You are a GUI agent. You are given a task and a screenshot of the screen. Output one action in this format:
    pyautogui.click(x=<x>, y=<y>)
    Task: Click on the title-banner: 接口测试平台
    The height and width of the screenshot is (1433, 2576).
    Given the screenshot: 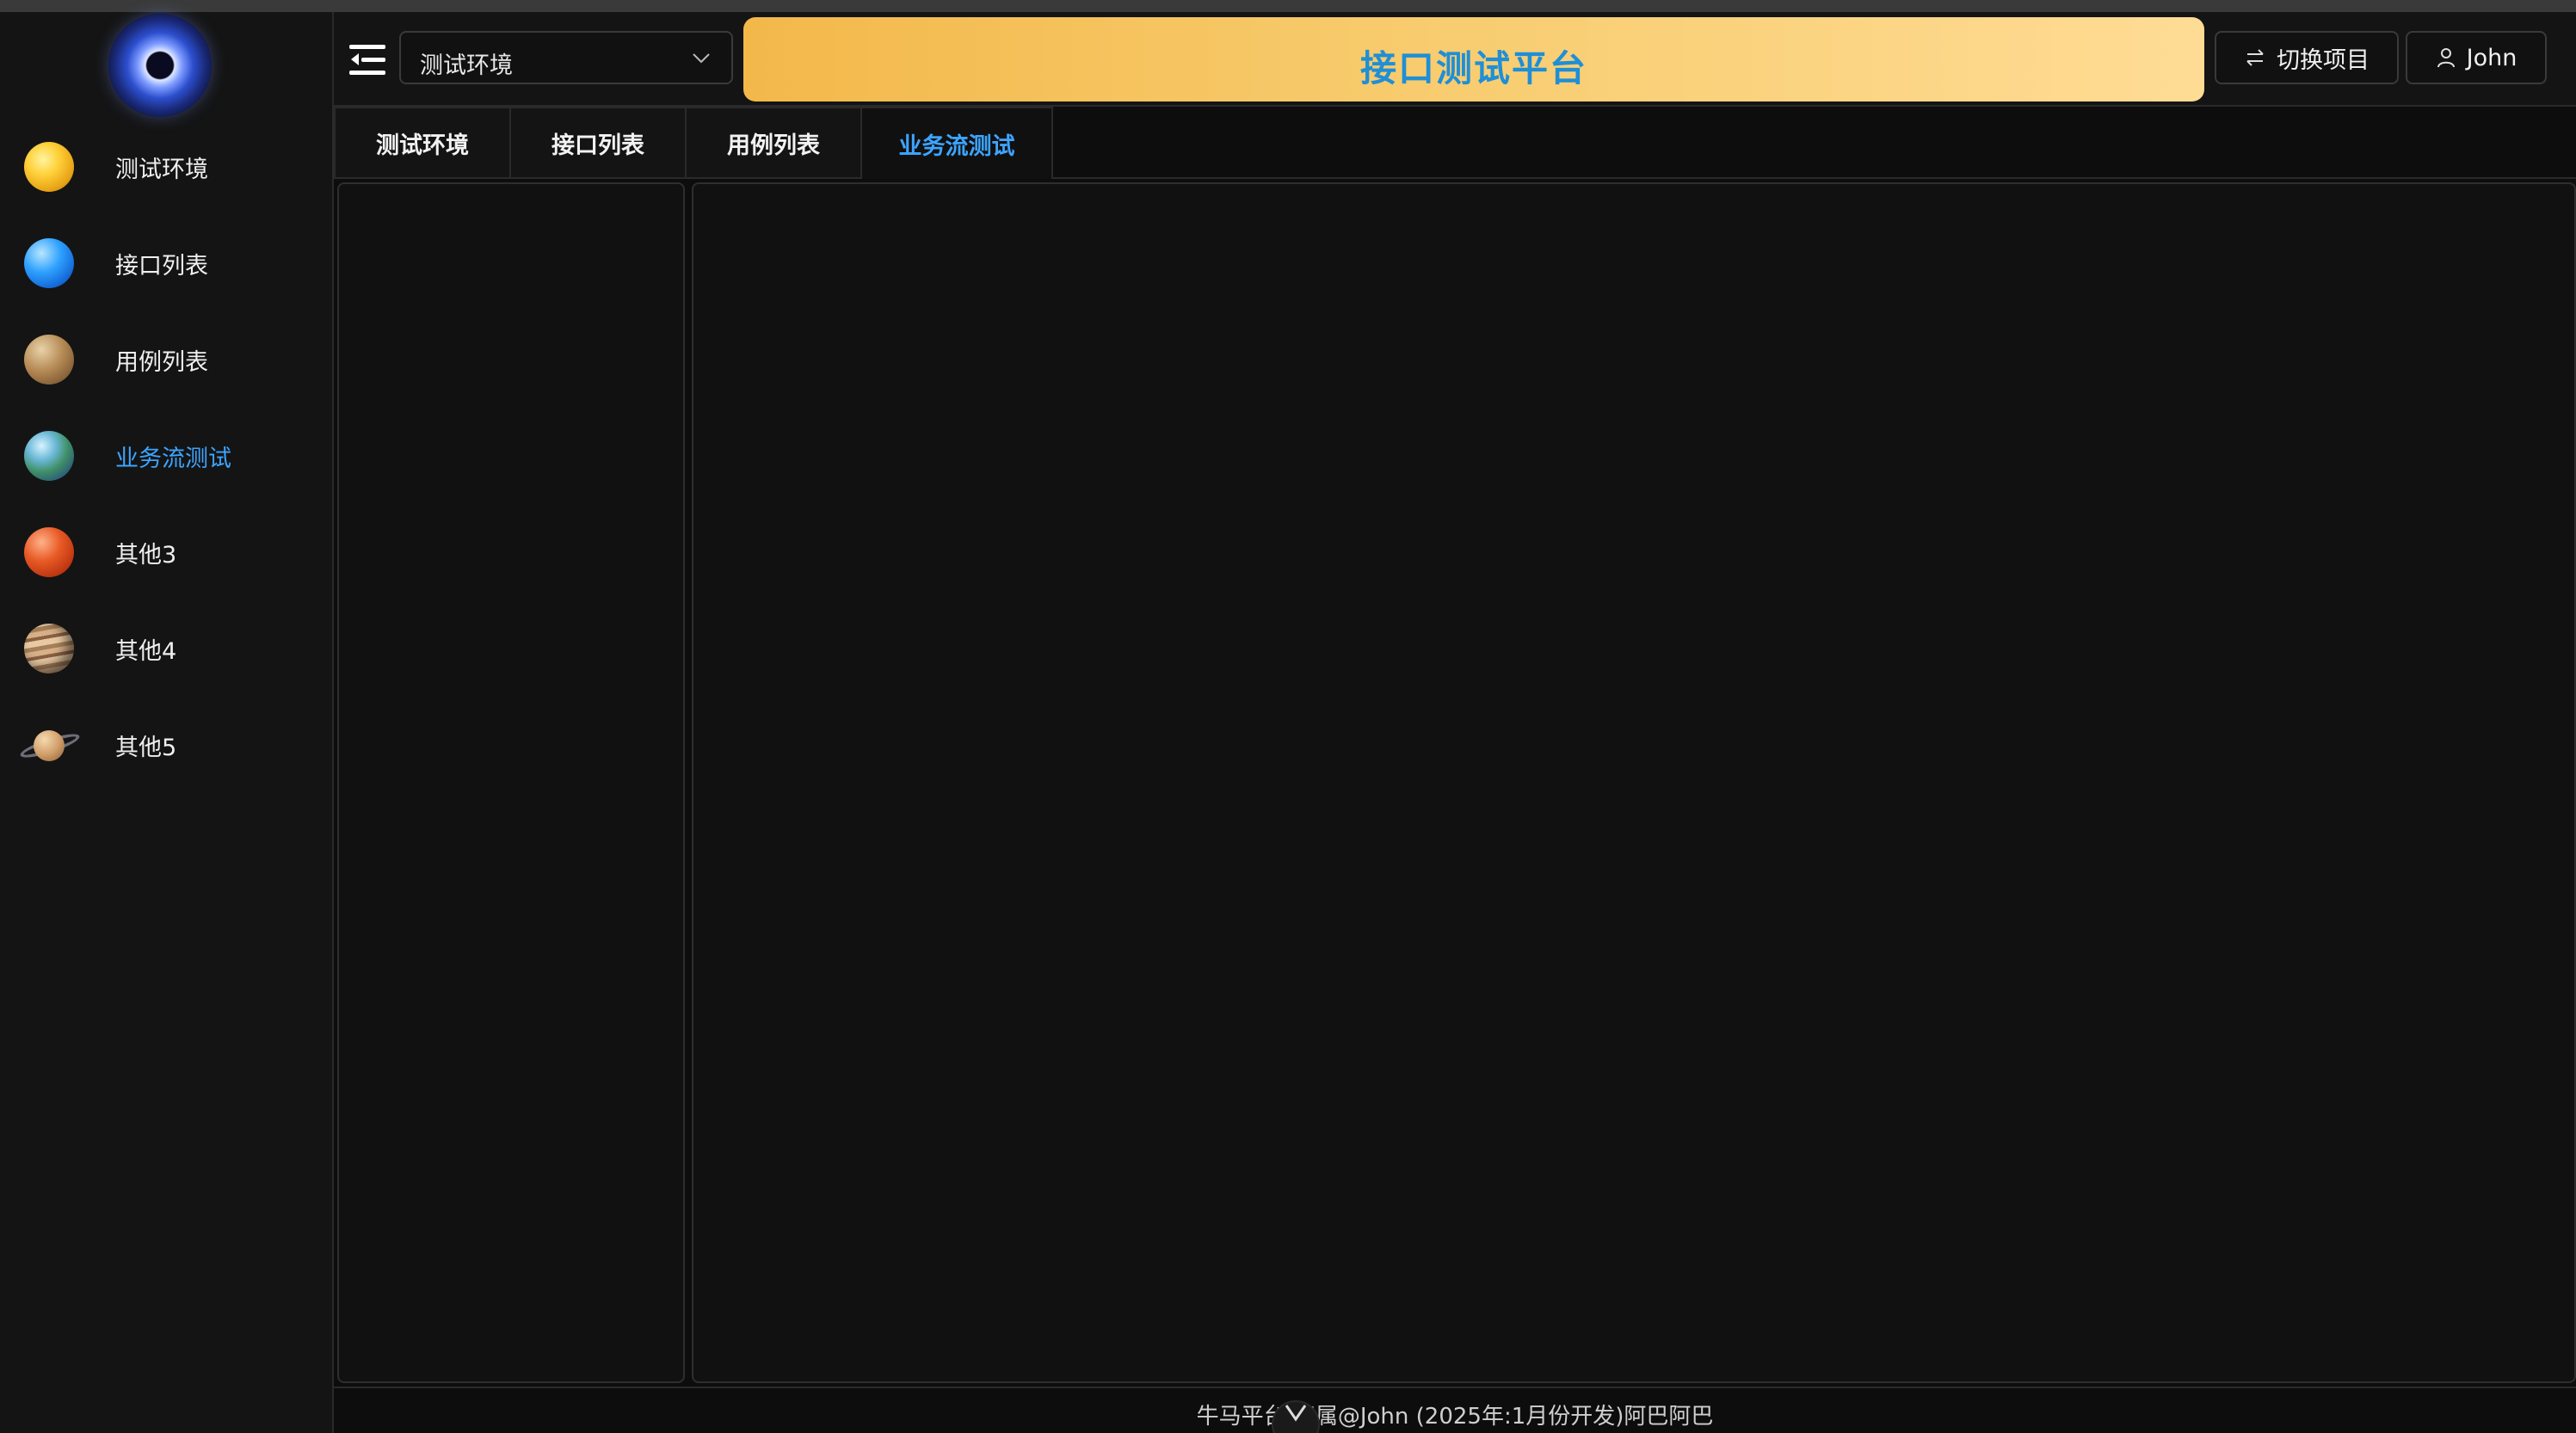 What is the action you would take?
    pyautogui.click(x=1474, y=59)
    